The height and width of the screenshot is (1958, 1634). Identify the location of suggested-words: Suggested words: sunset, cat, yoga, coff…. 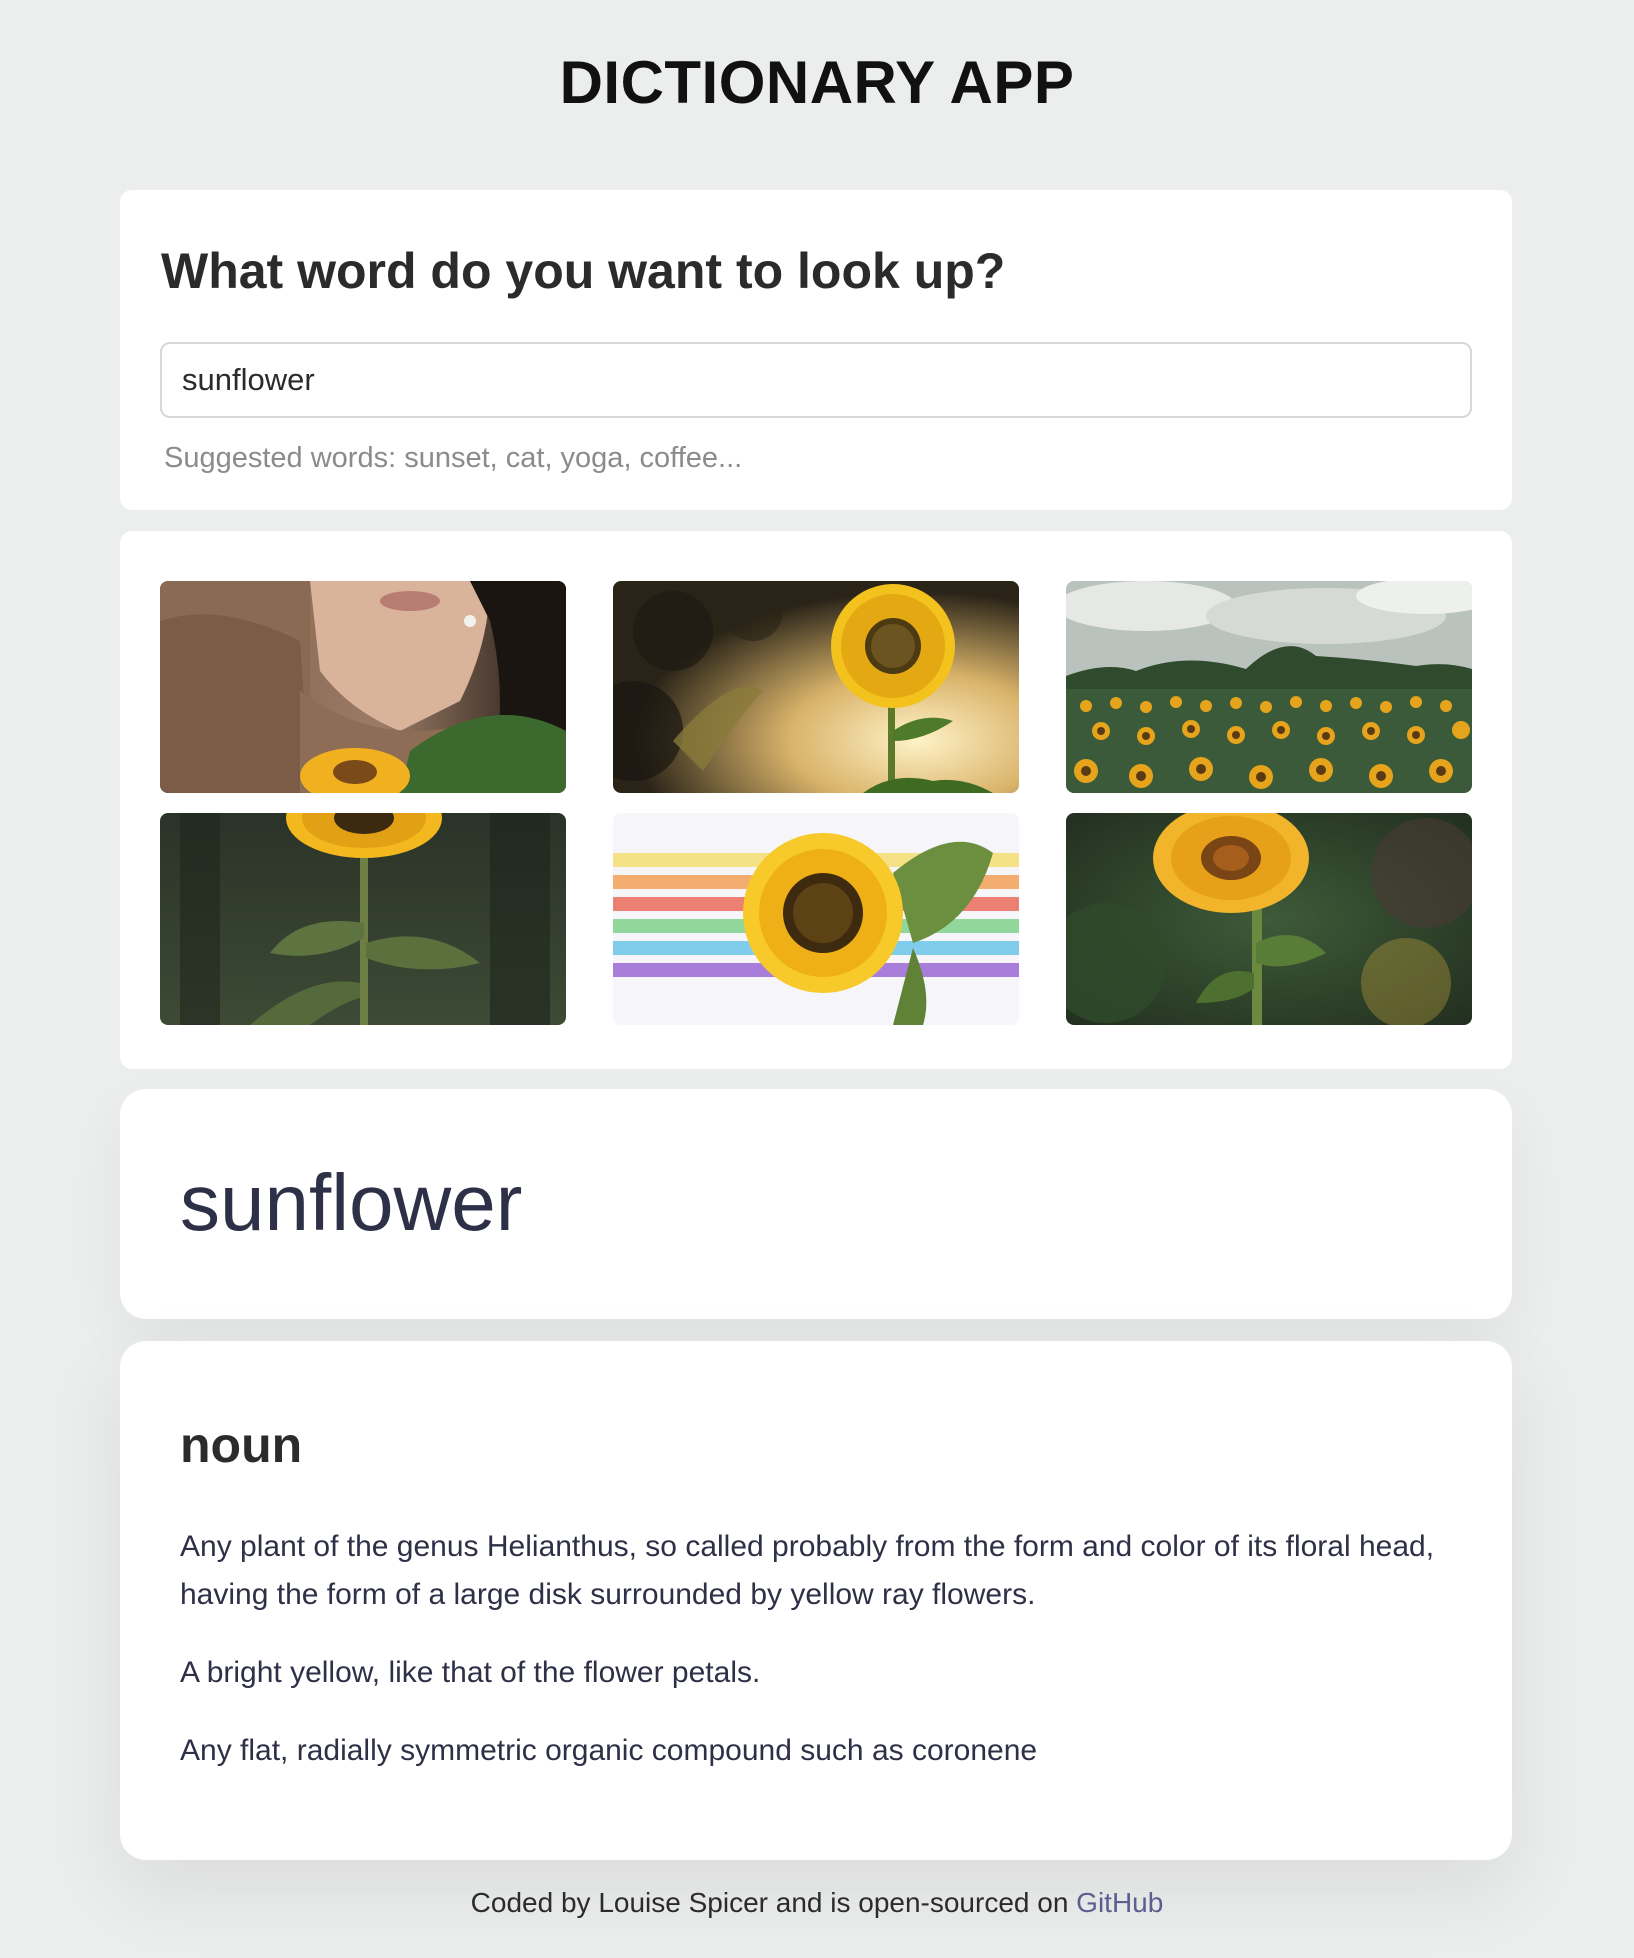
(453, 458).